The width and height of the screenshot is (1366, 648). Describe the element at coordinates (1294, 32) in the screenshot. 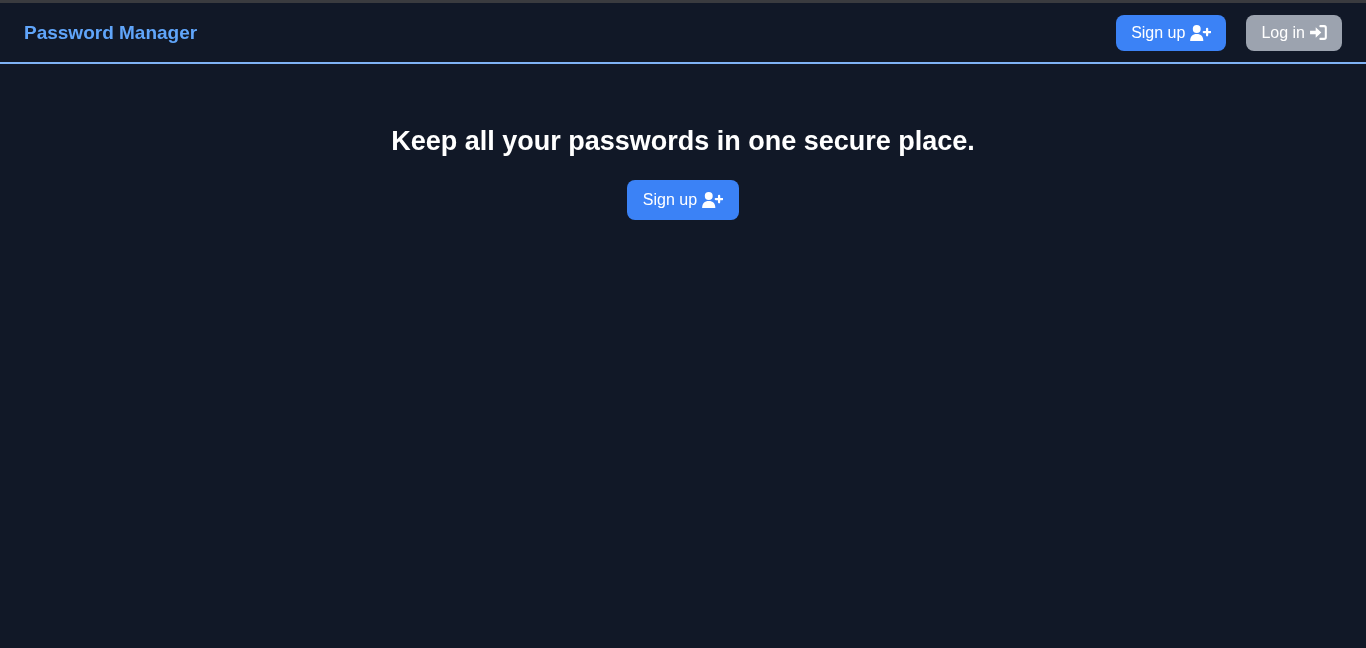

I see `log-in-button: Log in` at that location.